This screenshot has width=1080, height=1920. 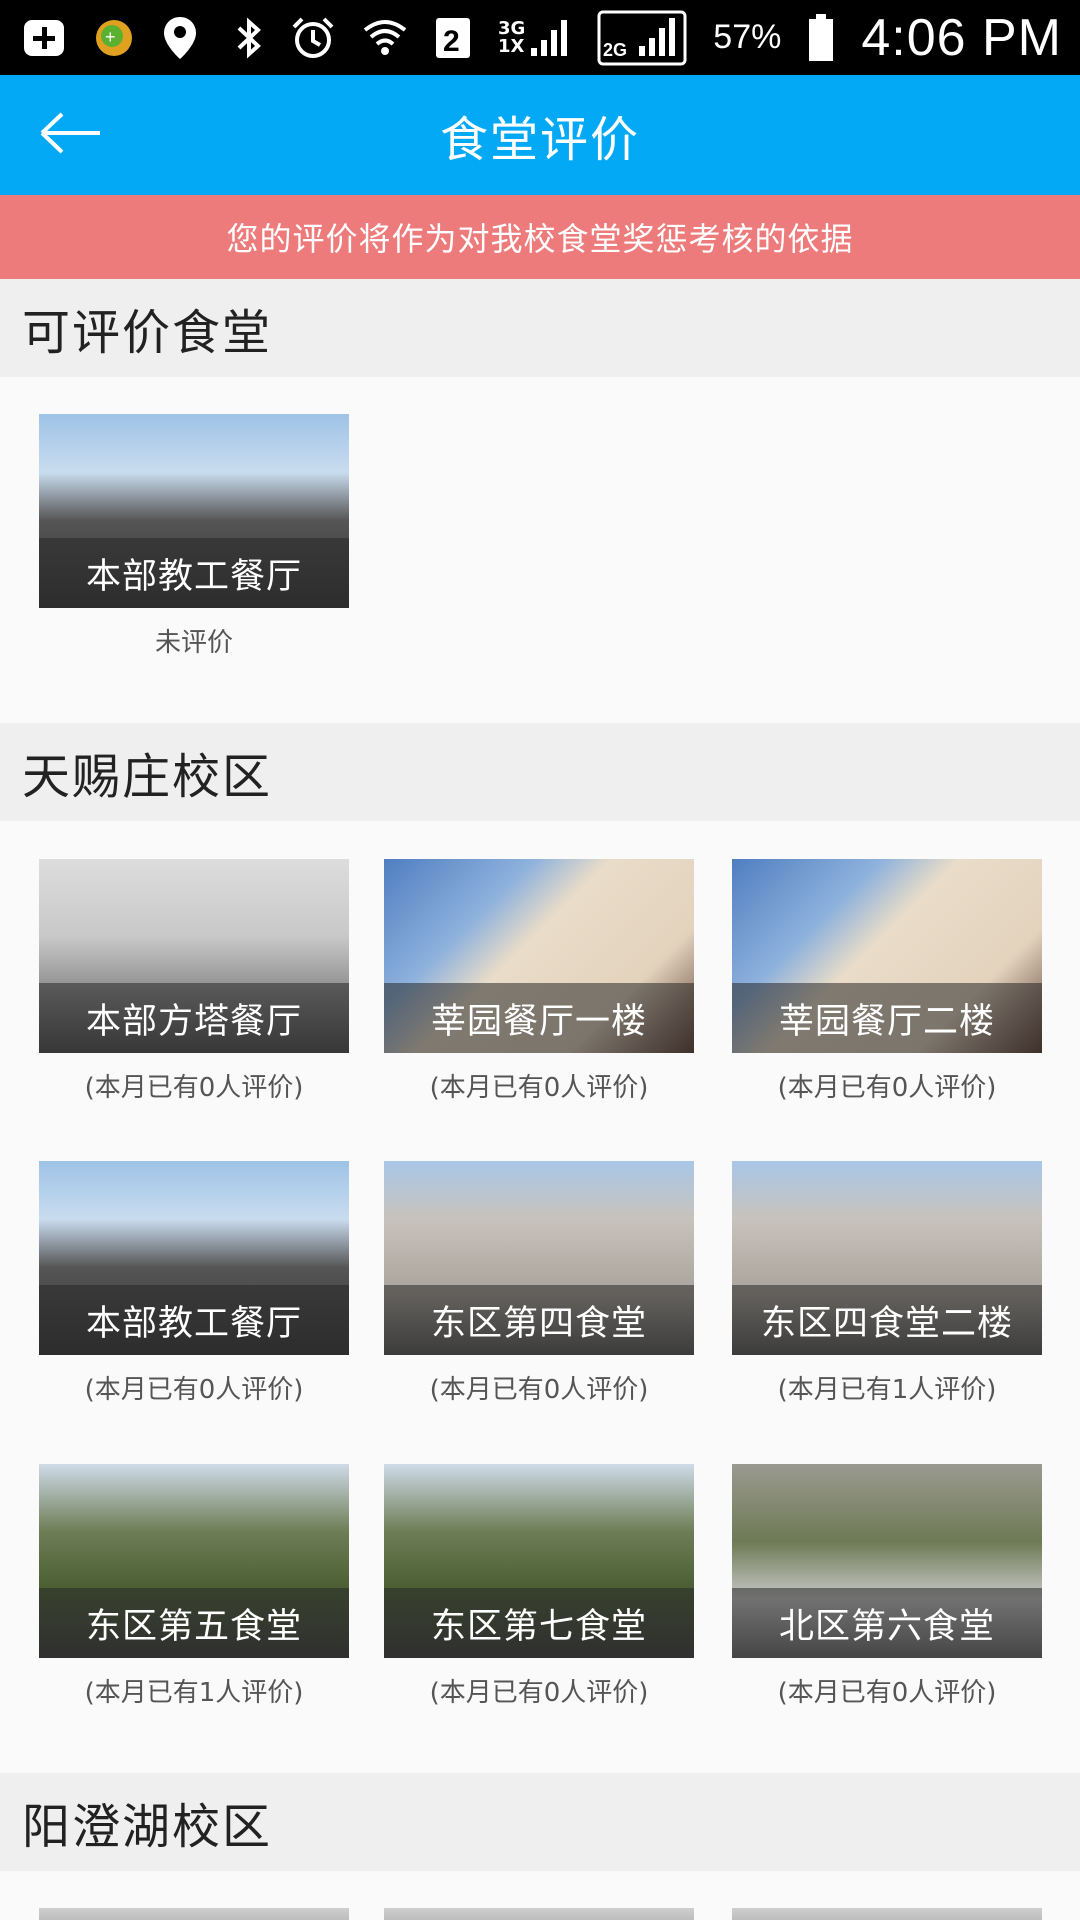 I want to click on canteen-card: 本部方塔餐厅 (本月已有0人评价), so click(x=194, y=981).